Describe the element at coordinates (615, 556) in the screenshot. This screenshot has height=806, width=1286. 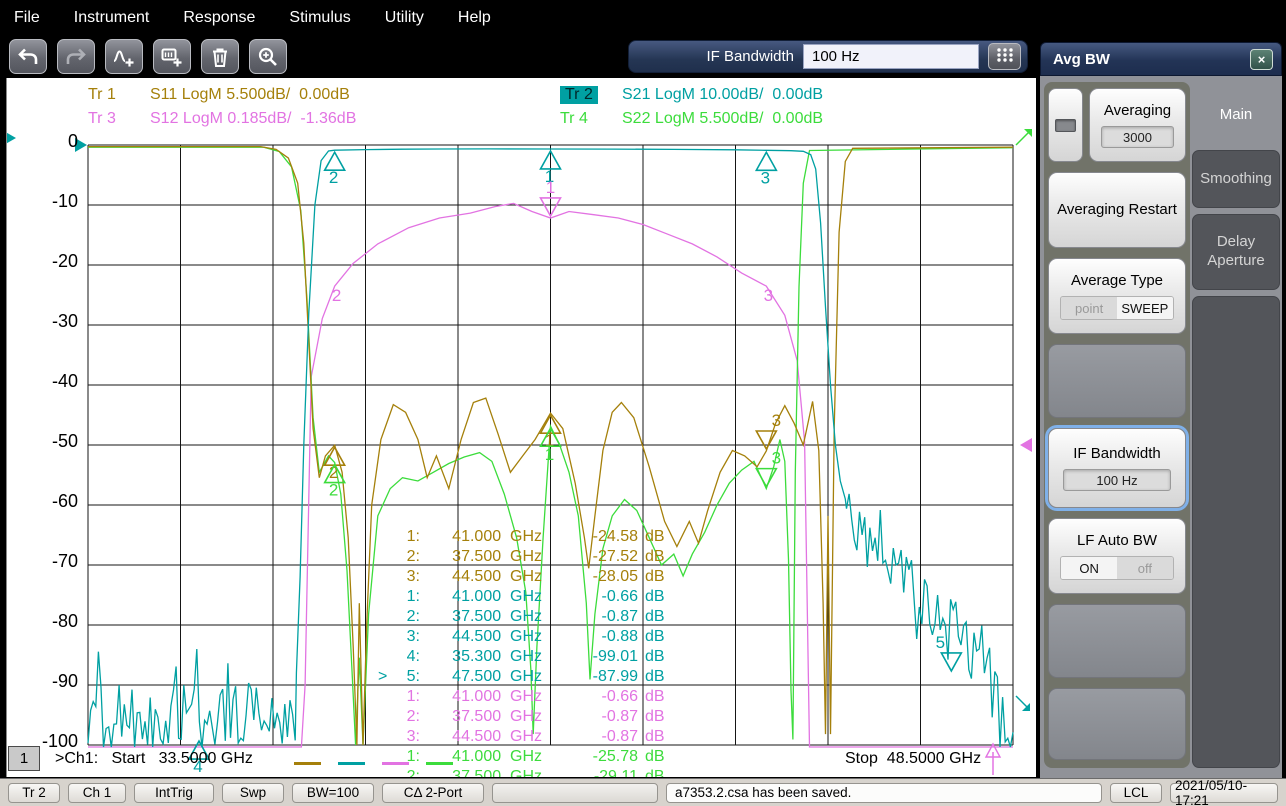
I see `marker-value: -27.52` at that location.